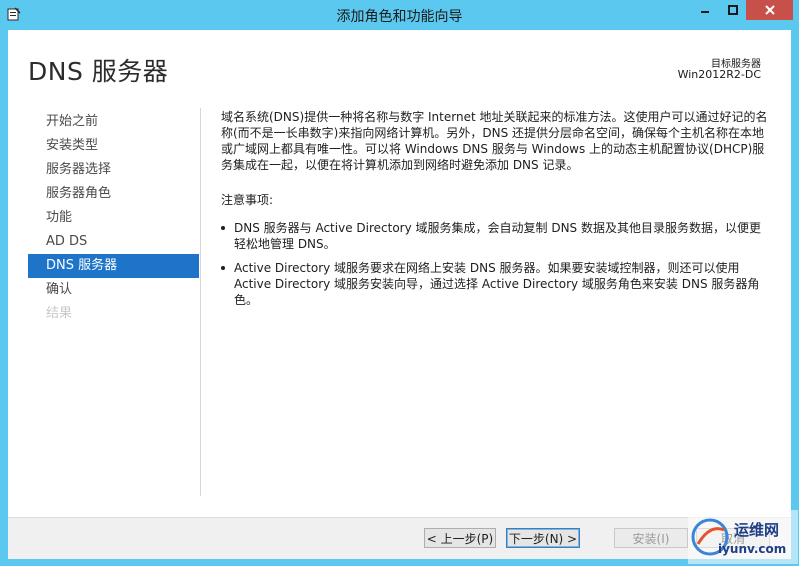 This screenshot has width=799, height=566. Describe the element at coordinates (113, 290) in the screenshot. I see `nav-item-confirmation: 确认` at that location.